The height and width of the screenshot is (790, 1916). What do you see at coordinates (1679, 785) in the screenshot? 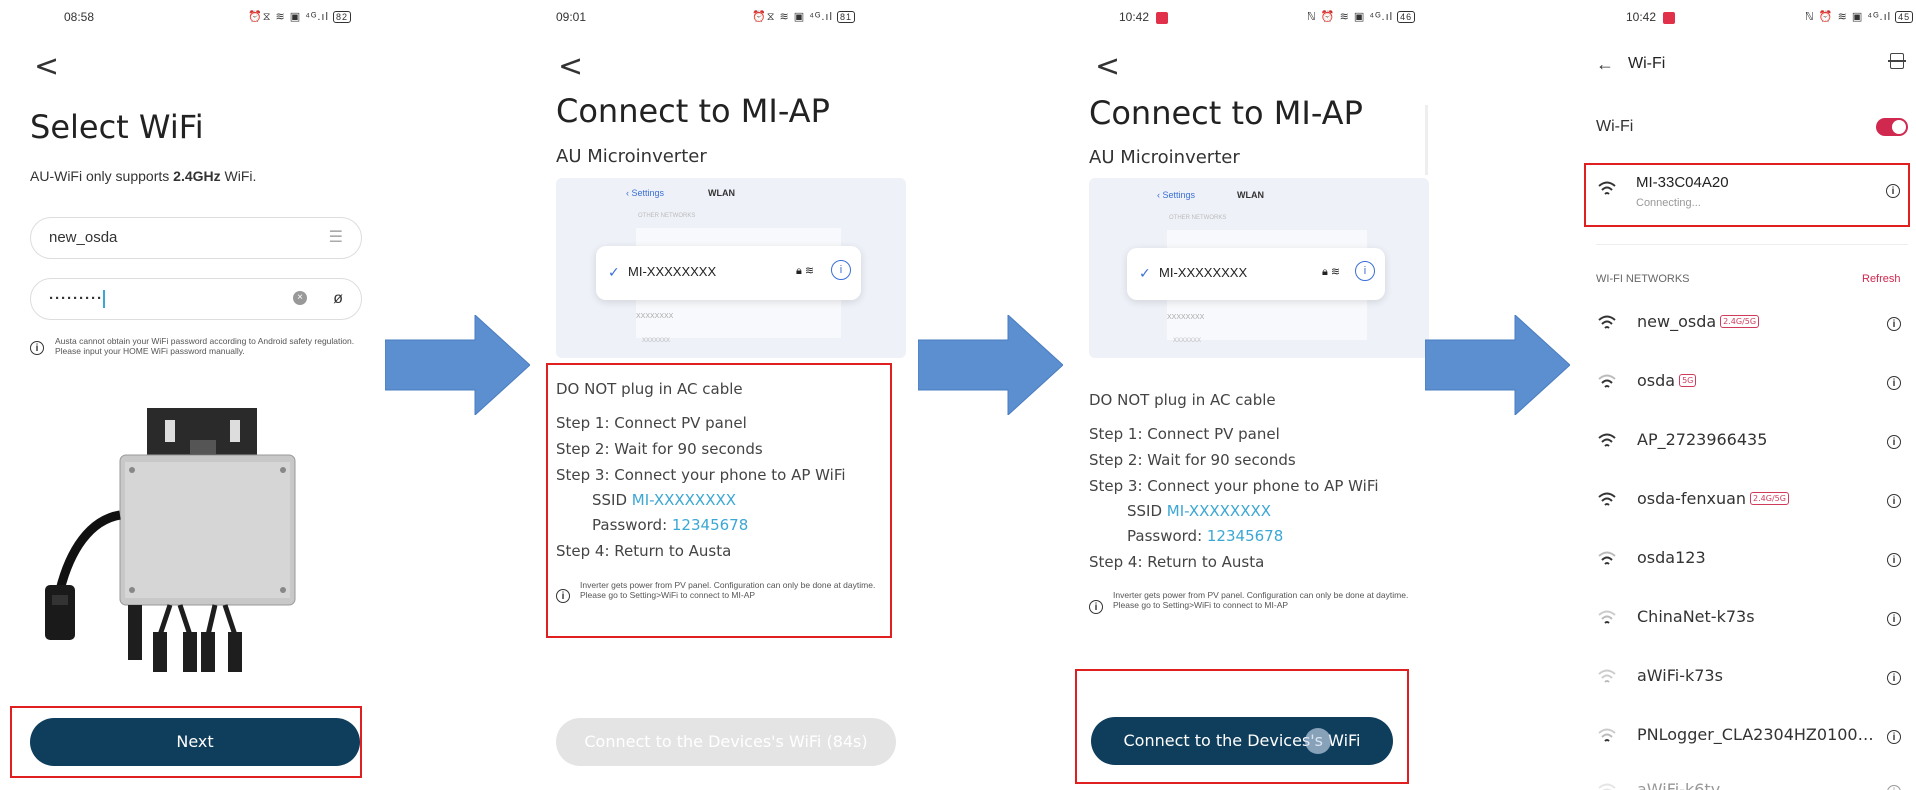
I see `network-name: aWiFi-k6tv` at bounding box center [1679, 785].